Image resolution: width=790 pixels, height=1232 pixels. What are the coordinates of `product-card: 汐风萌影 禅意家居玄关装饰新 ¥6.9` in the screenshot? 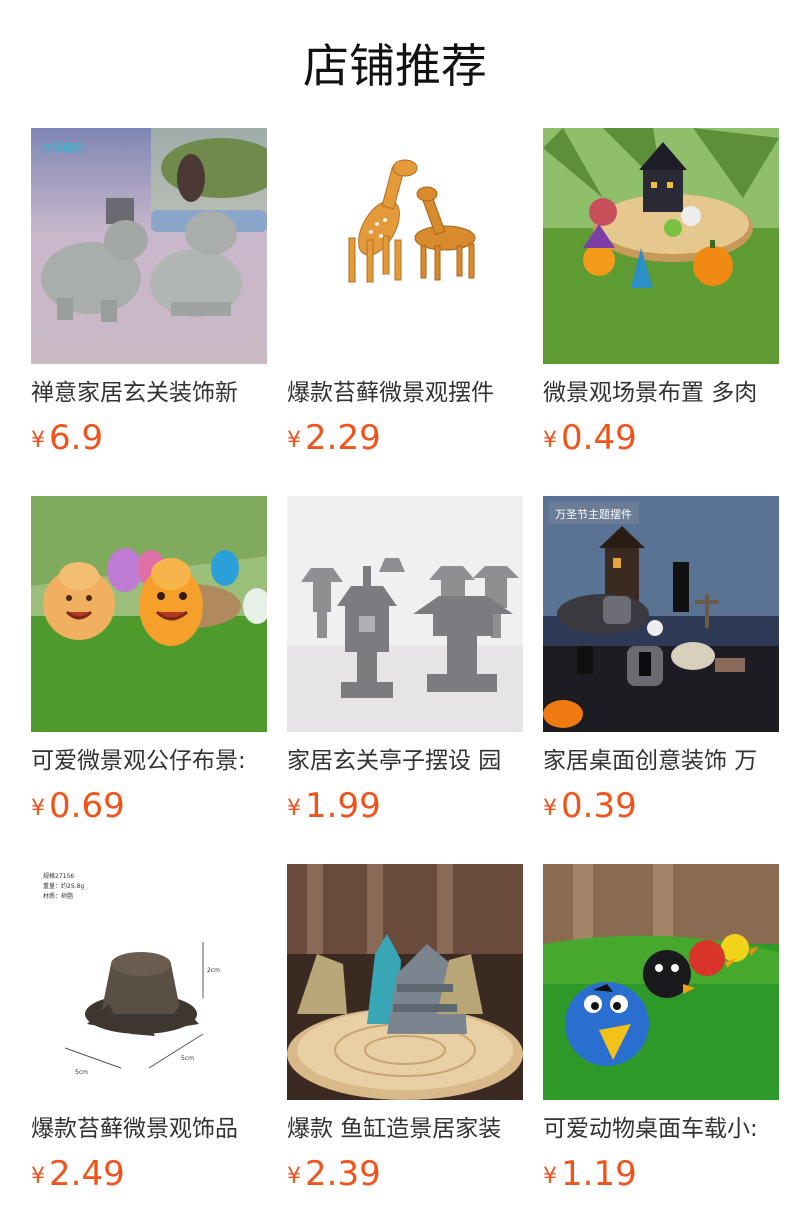 It's located at (149, 298).